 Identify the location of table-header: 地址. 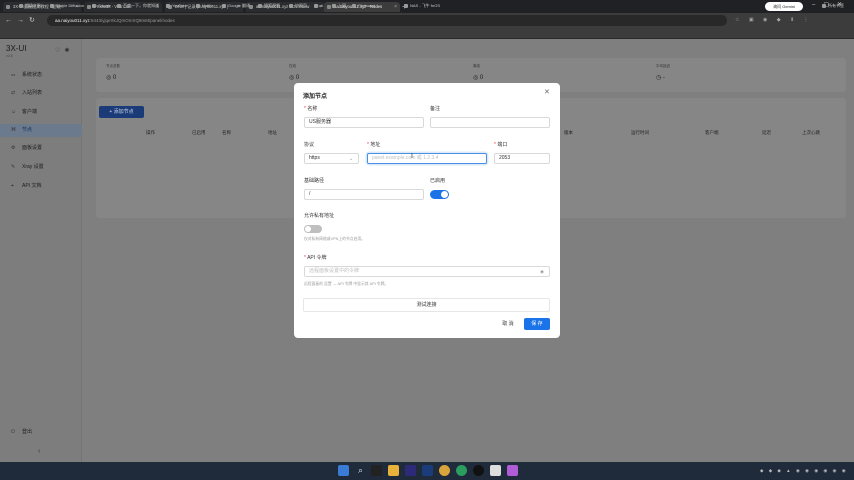
(272, 132).